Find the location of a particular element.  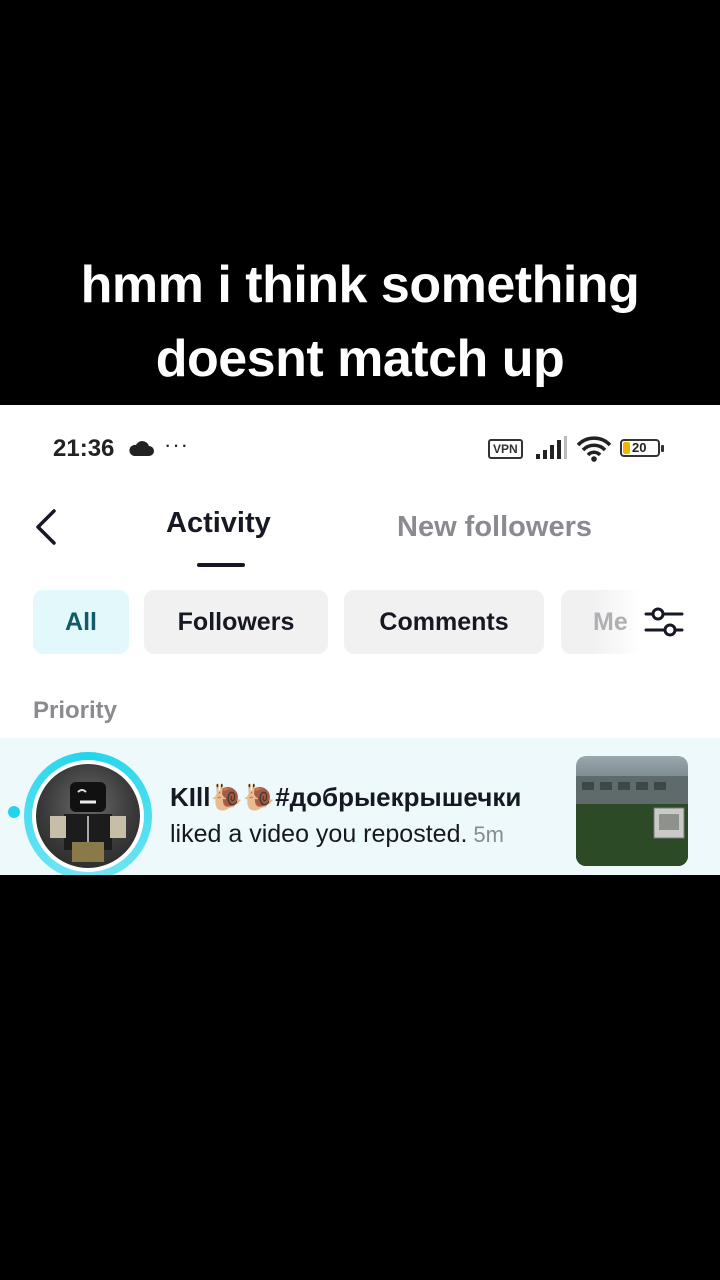

section-priority: Priority is located at coordinates (75, 710).